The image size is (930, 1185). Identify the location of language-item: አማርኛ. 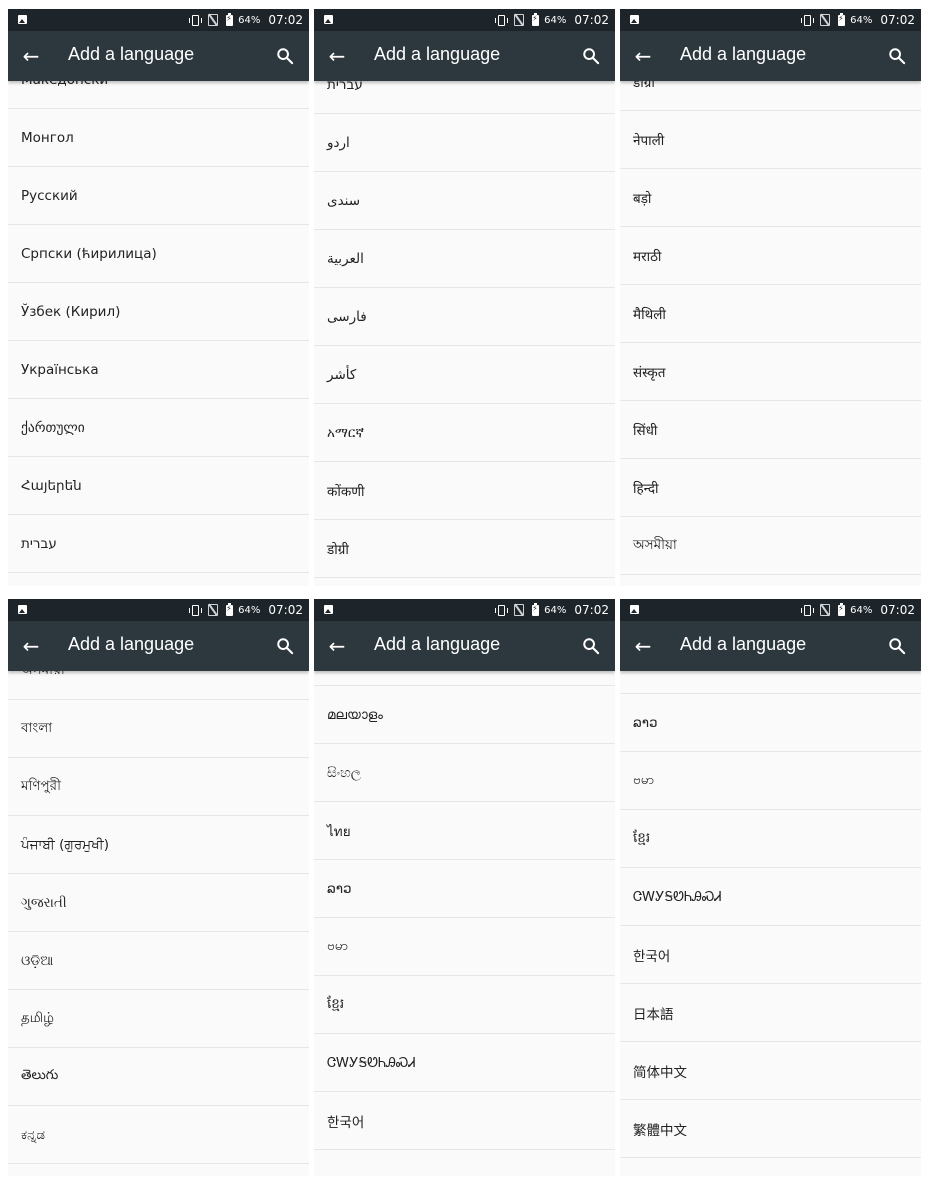
(464, 433).